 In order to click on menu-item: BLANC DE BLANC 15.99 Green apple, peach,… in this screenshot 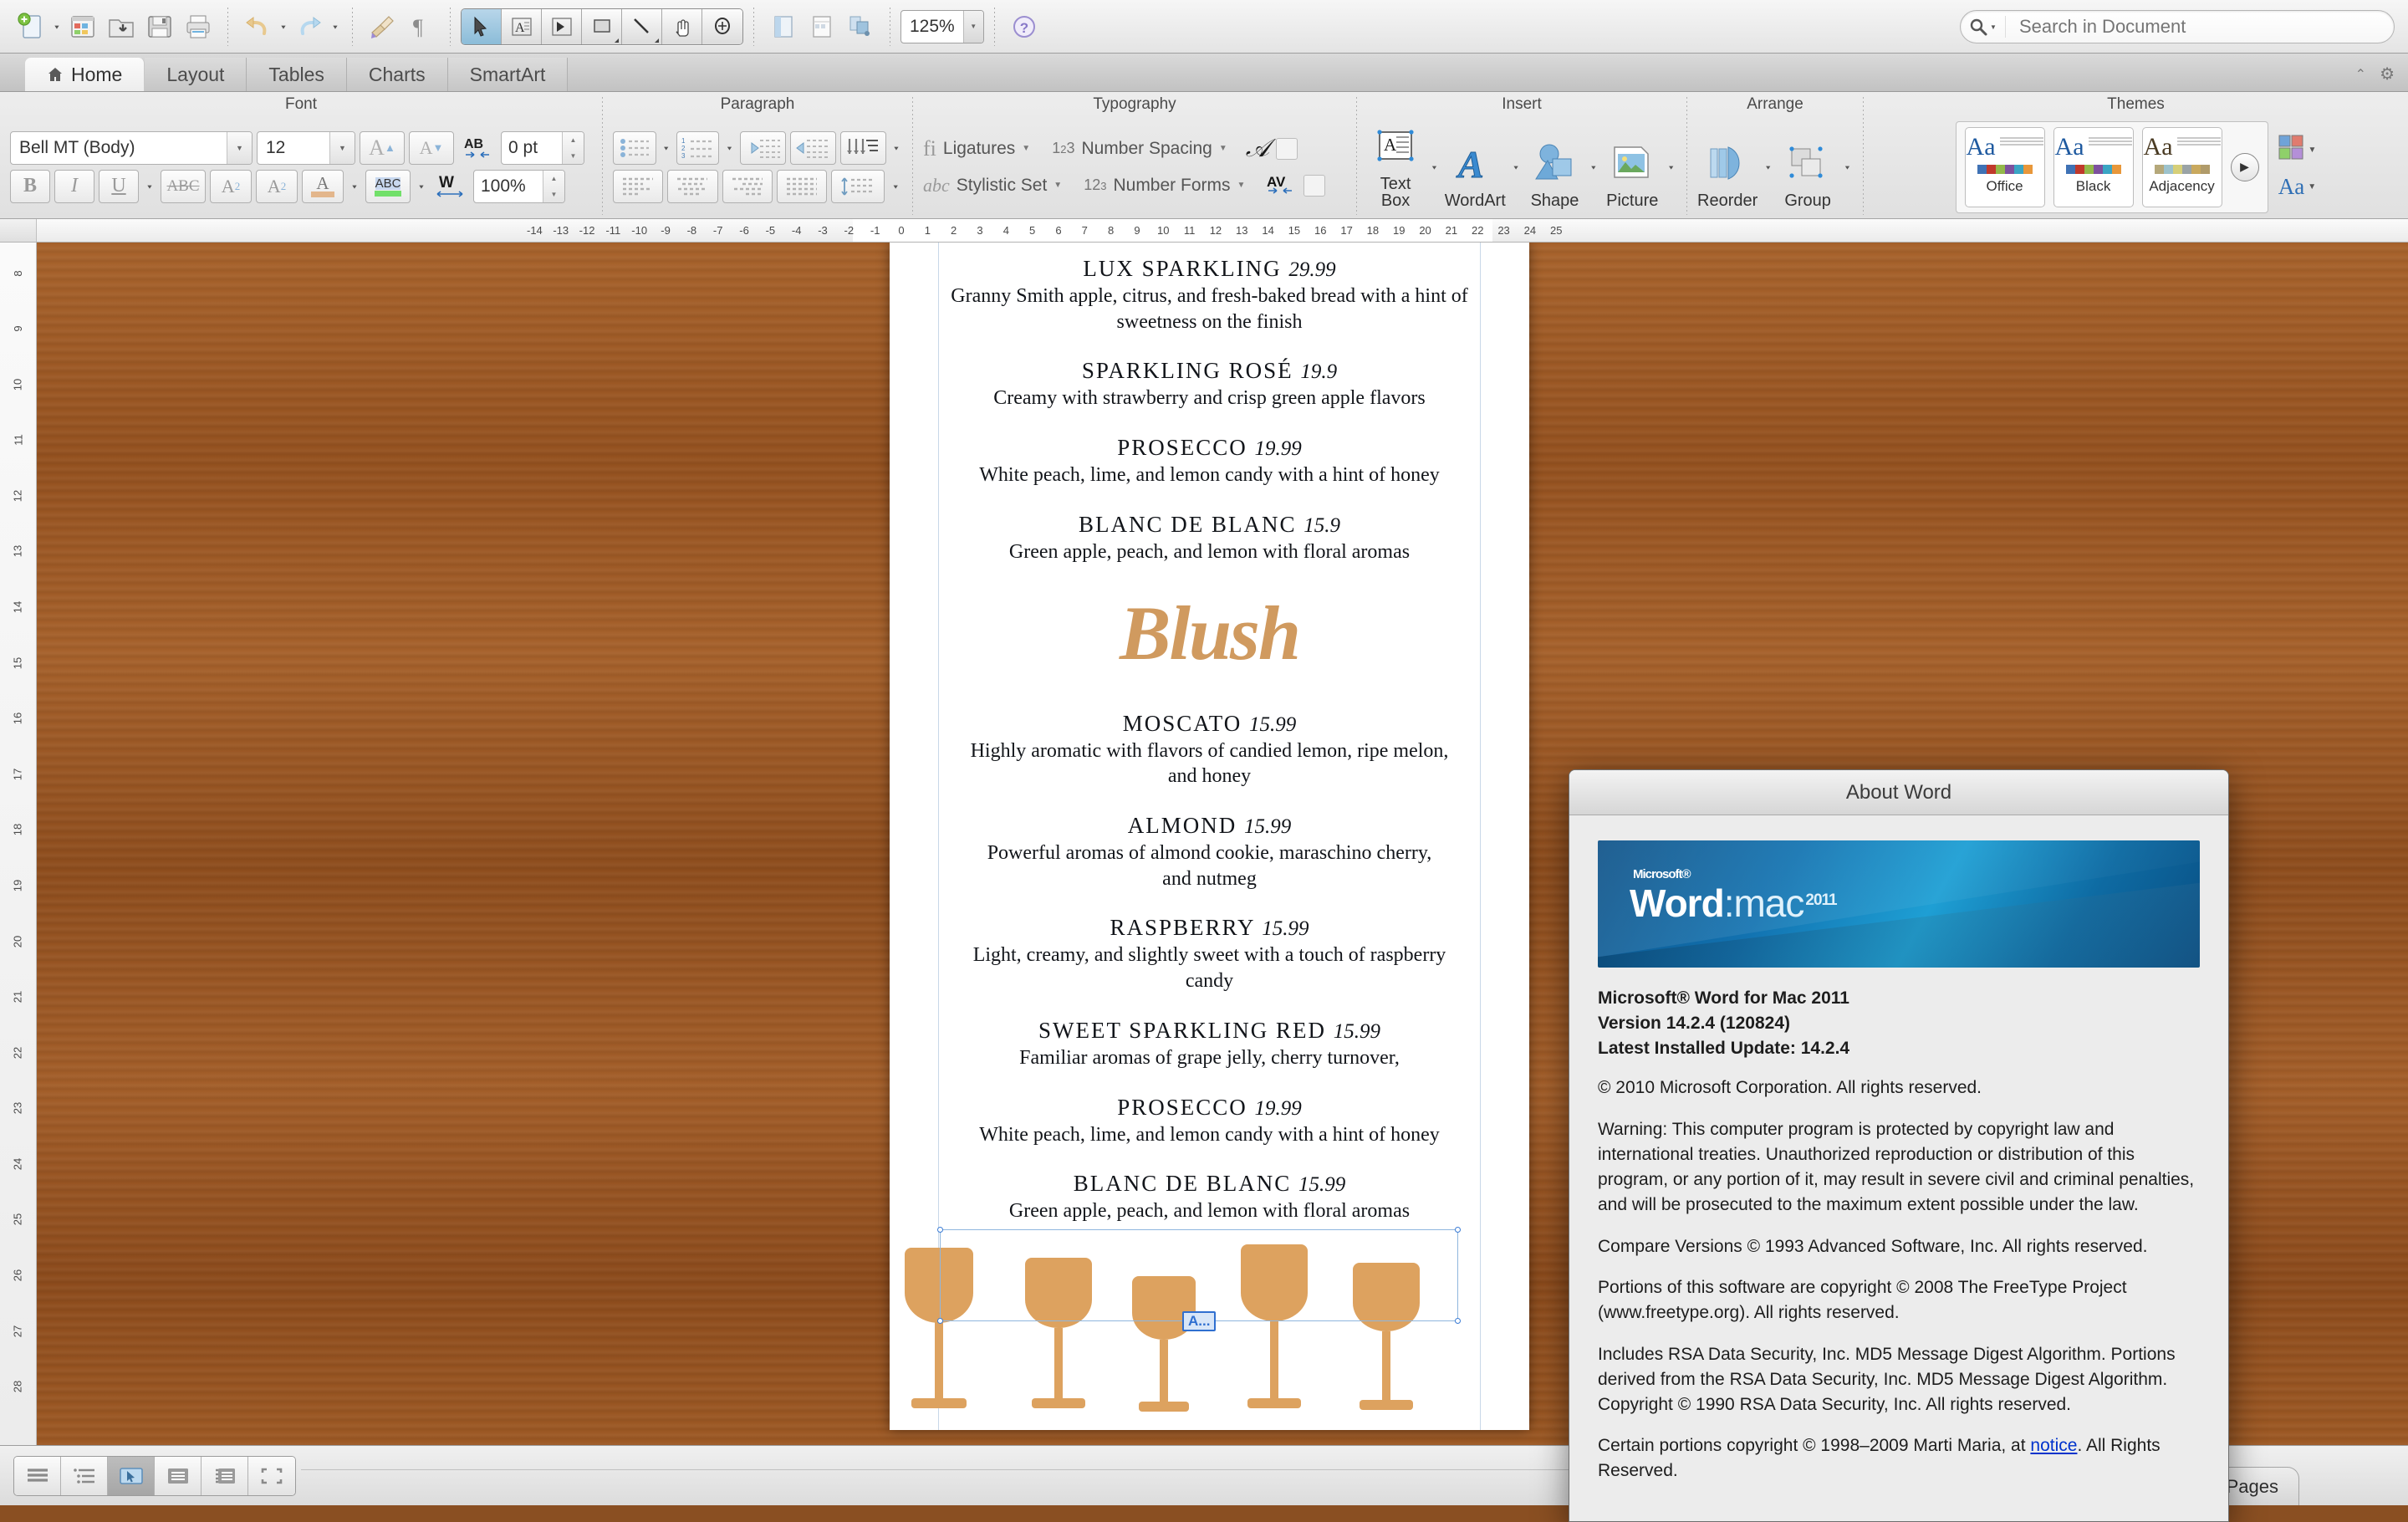, I will do `click(1210, 1197)`.